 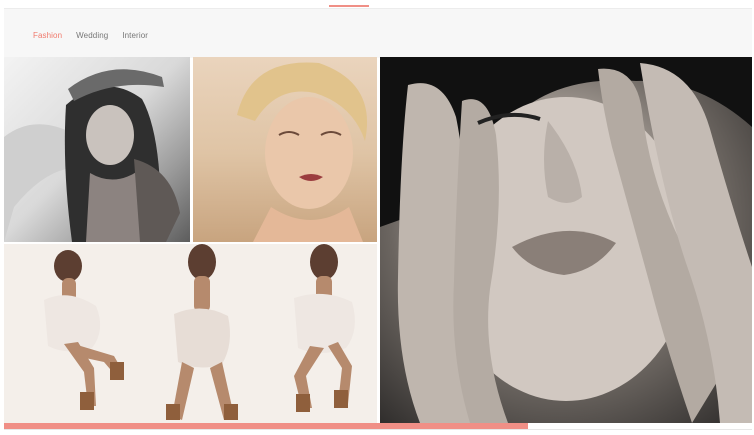 I want to click on tab-wedding: Wedding, so click(x=92, y=35).